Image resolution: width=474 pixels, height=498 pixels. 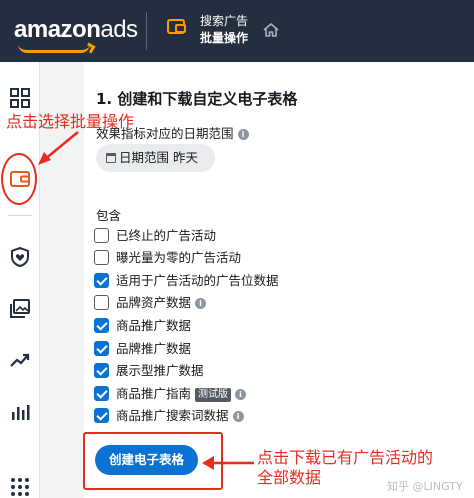 I want to click on header-divider, so click(x=146, y=31).